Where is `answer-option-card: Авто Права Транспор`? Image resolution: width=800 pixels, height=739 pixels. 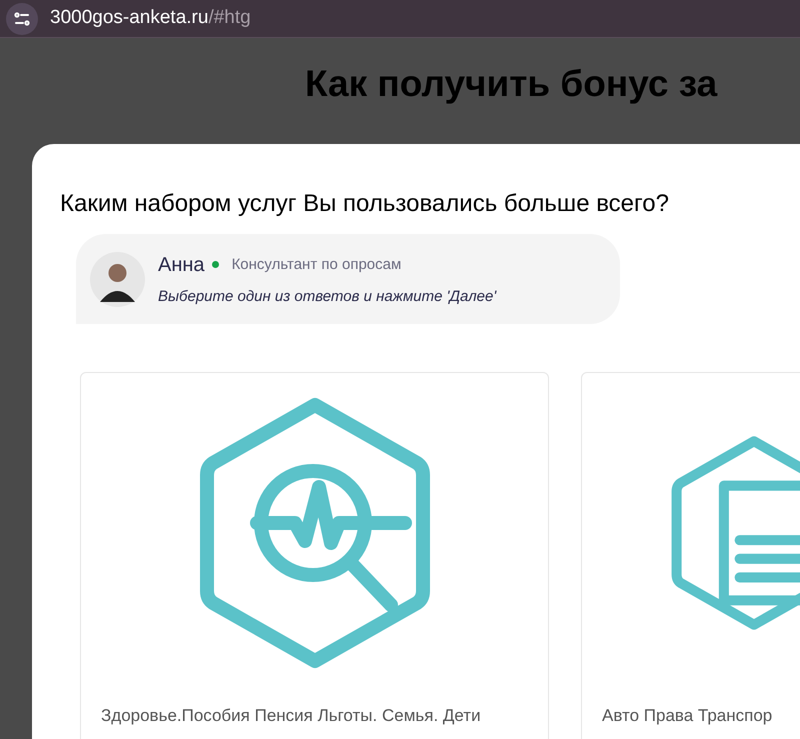 answer-option-card: Авто Права Транспор is located at coordinates (690, 555).